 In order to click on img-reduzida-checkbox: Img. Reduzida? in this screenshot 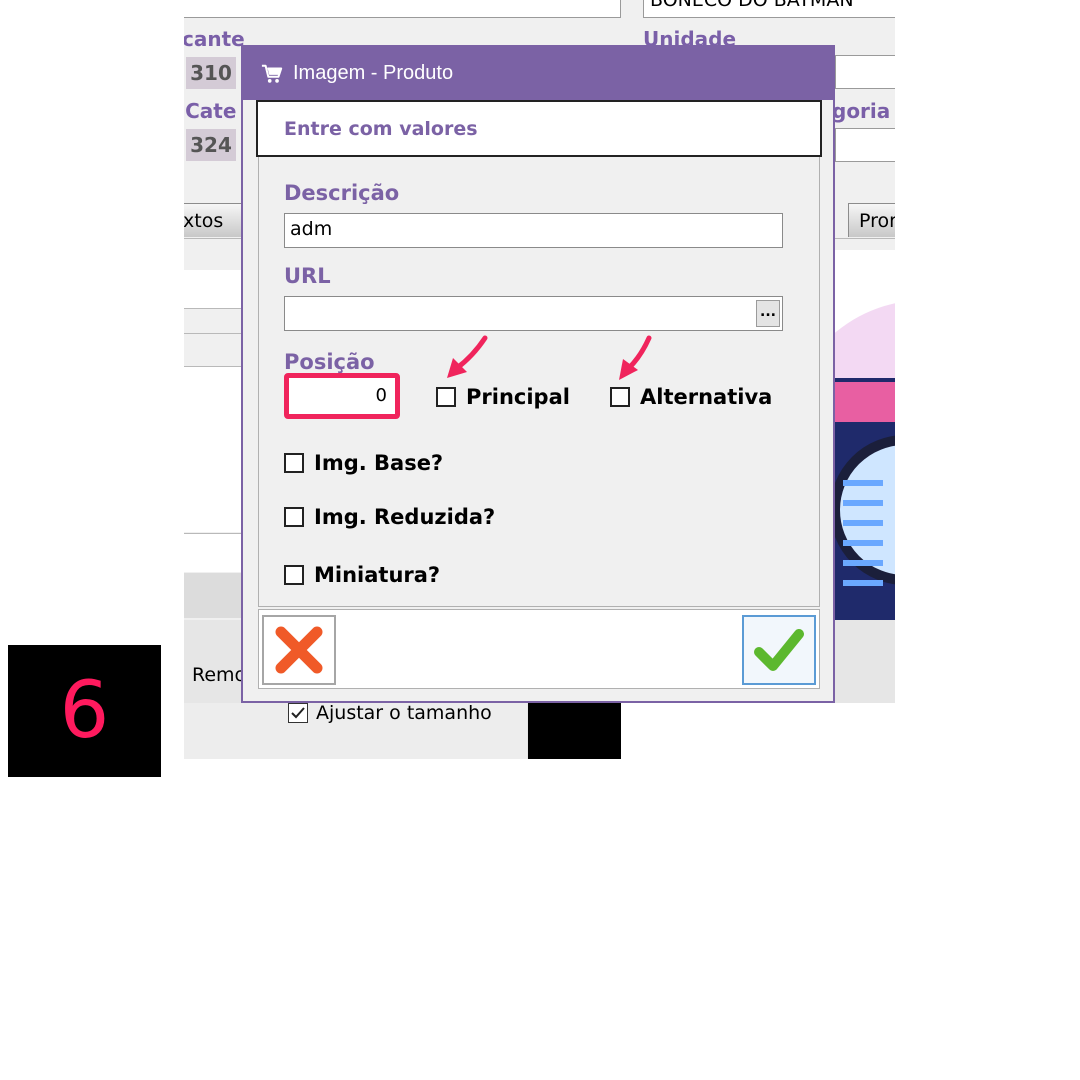, I will do `click(389, 517)`.